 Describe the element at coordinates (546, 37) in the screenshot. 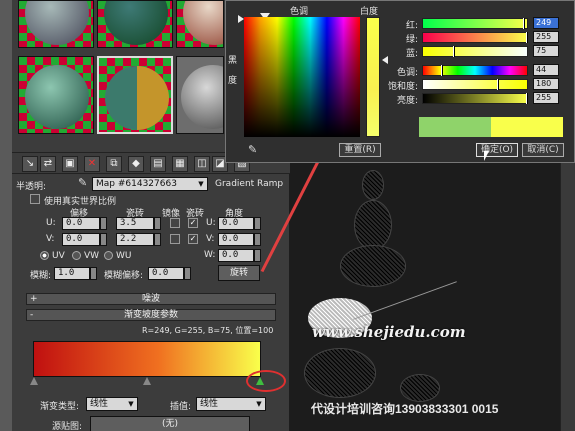

I see `green-value: 255` at that location.